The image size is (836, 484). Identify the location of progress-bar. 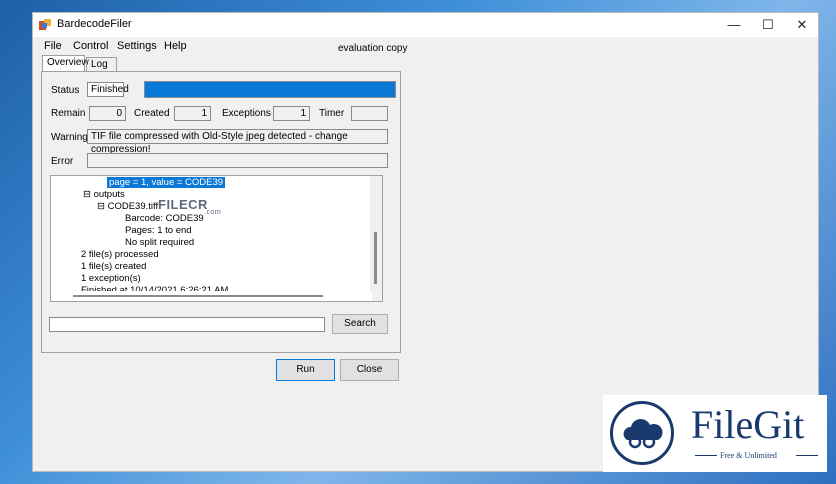
(270, 89).